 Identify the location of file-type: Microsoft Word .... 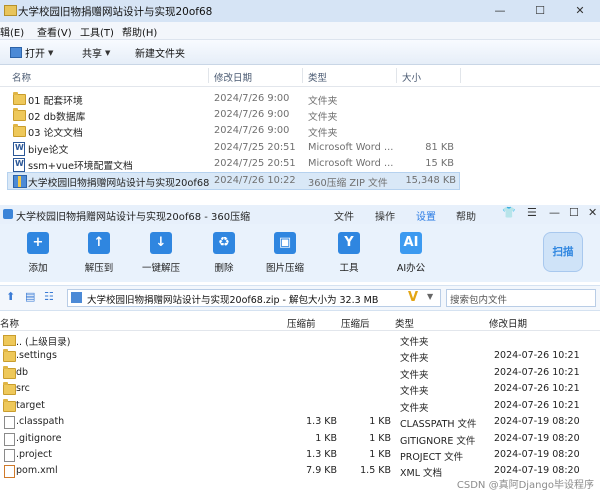
(351, 163).